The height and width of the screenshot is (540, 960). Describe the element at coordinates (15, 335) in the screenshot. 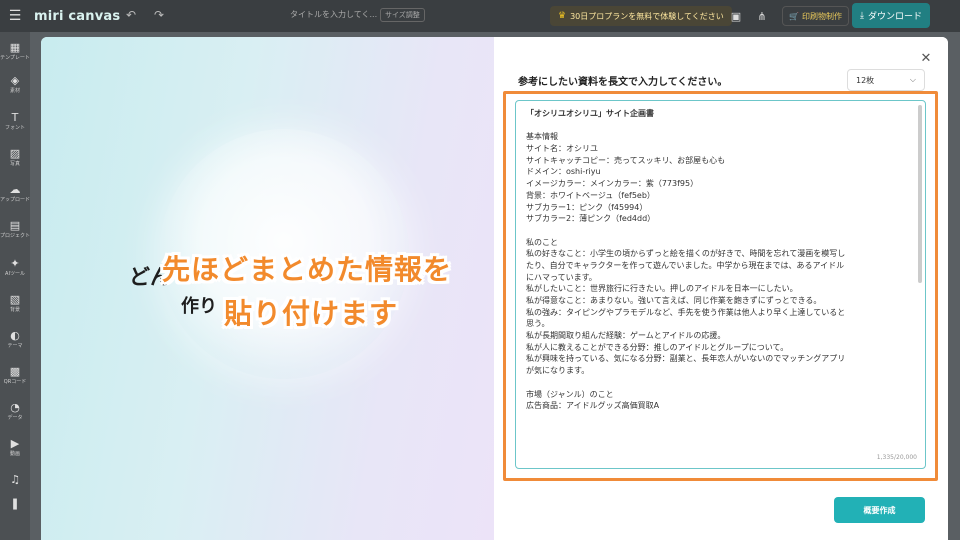

I see `theme-icon: ◐` at that location.